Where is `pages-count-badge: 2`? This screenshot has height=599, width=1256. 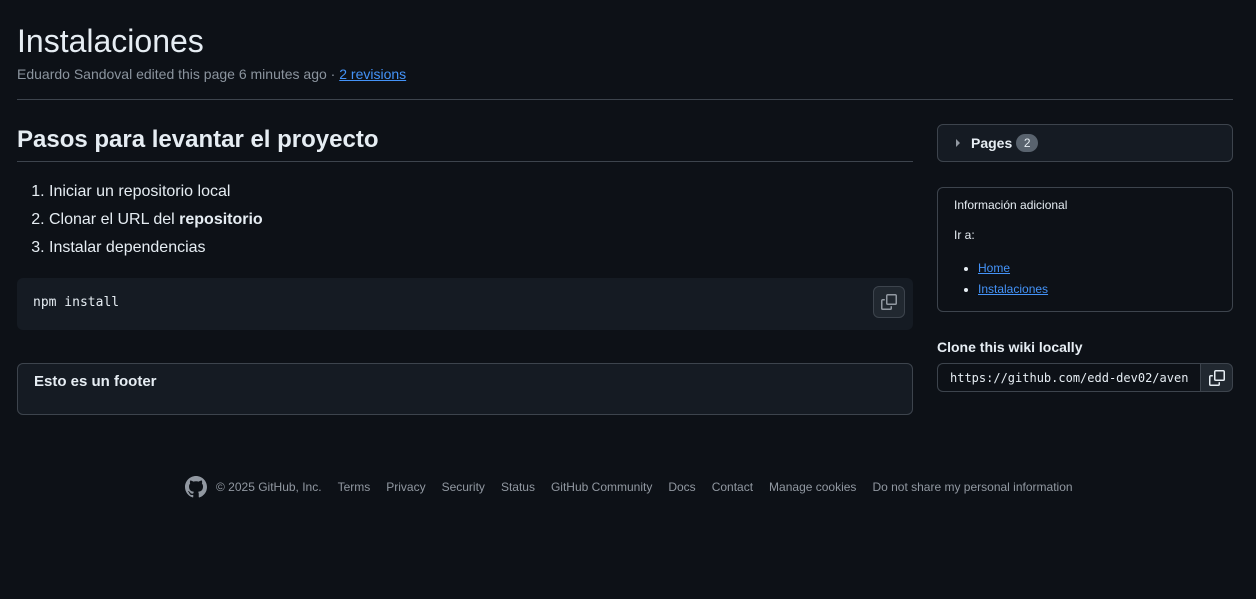
pages-count-badge: 2 is located at coordinates (1027, 143).